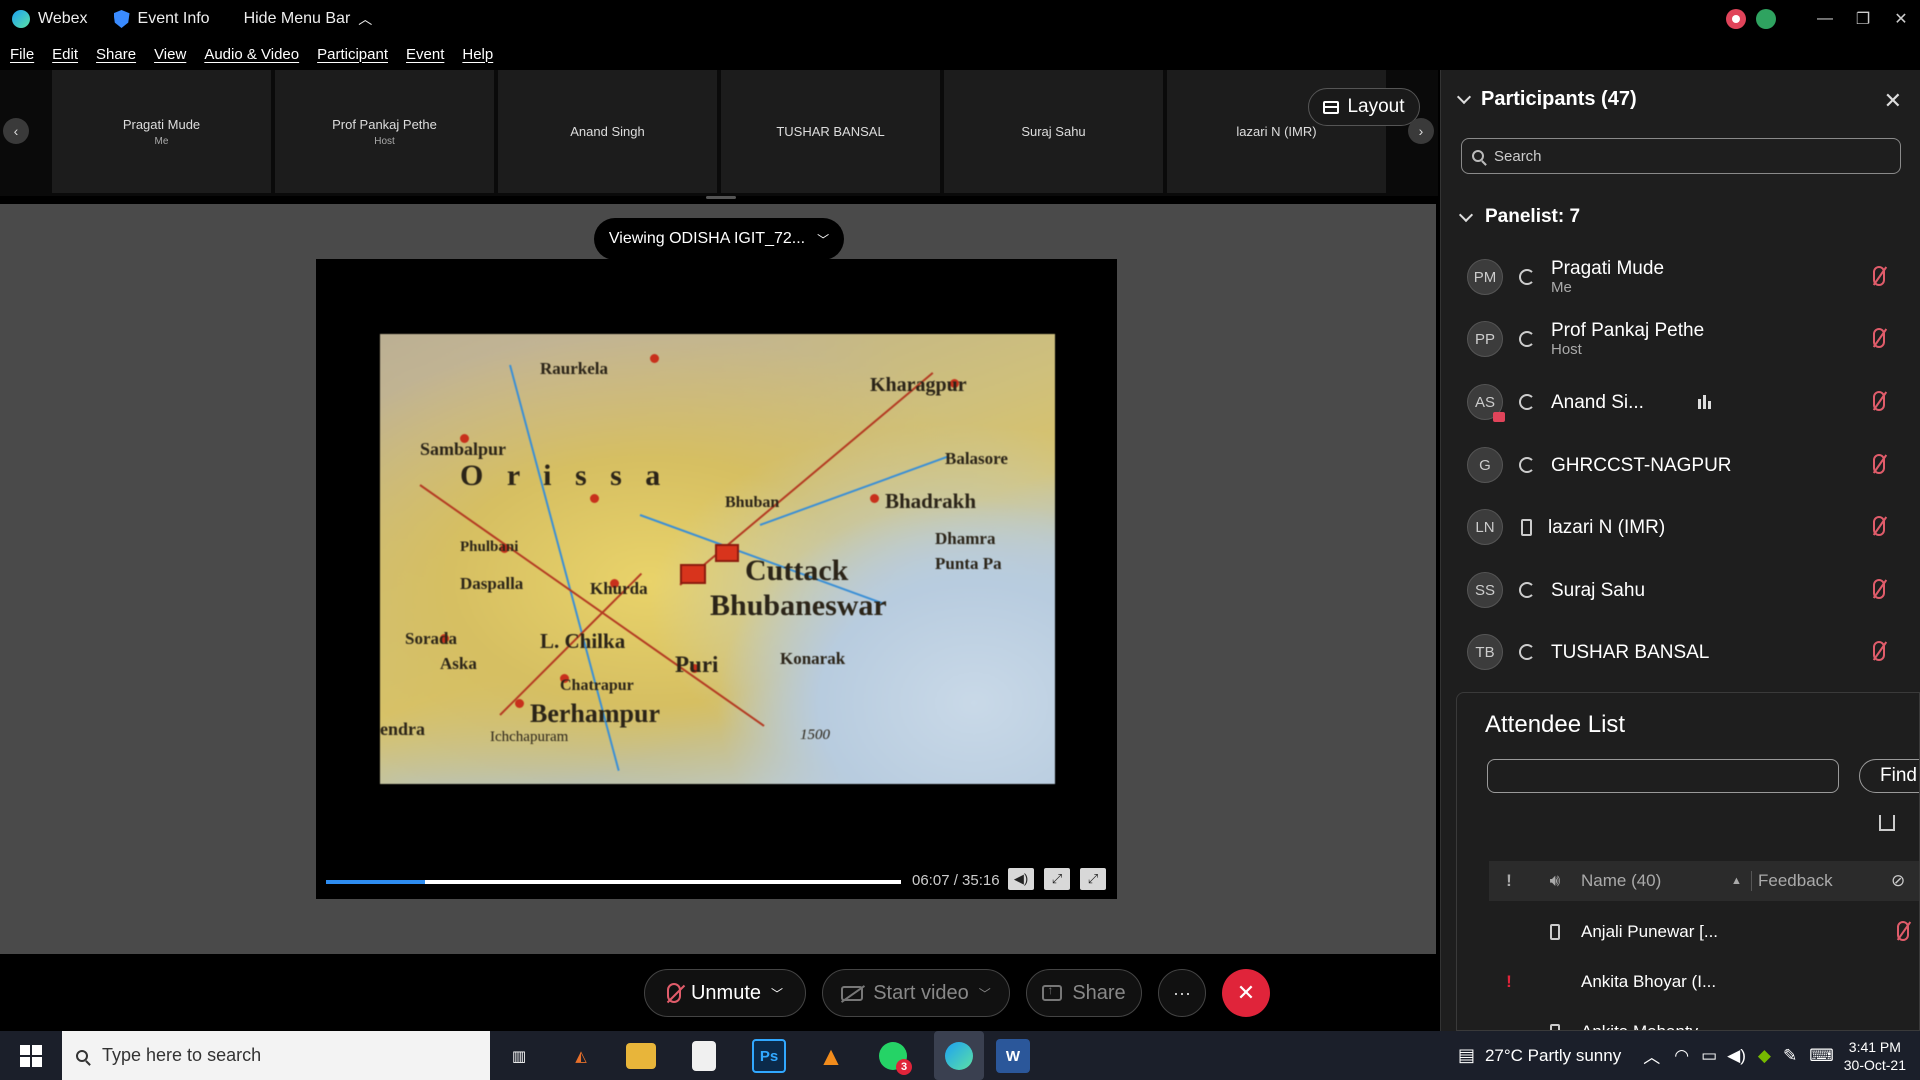 This screenshot has width=1920, height=1080. I want to click on video-tile: Pragati Mude Me, so click(161, 131).